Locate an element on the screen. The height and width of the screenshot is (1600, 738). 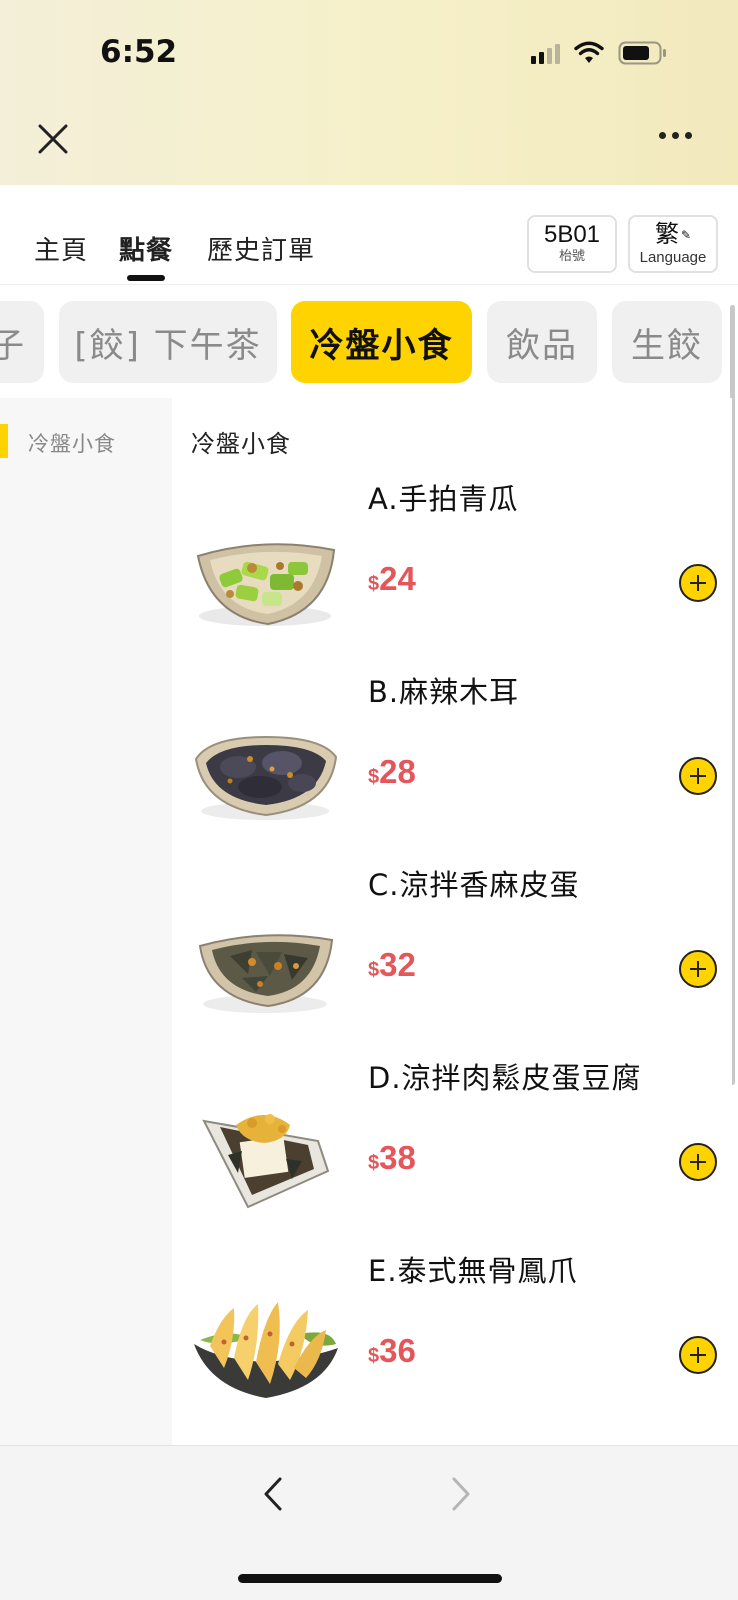
item-price: $28 is located at coordinates (392, 771).